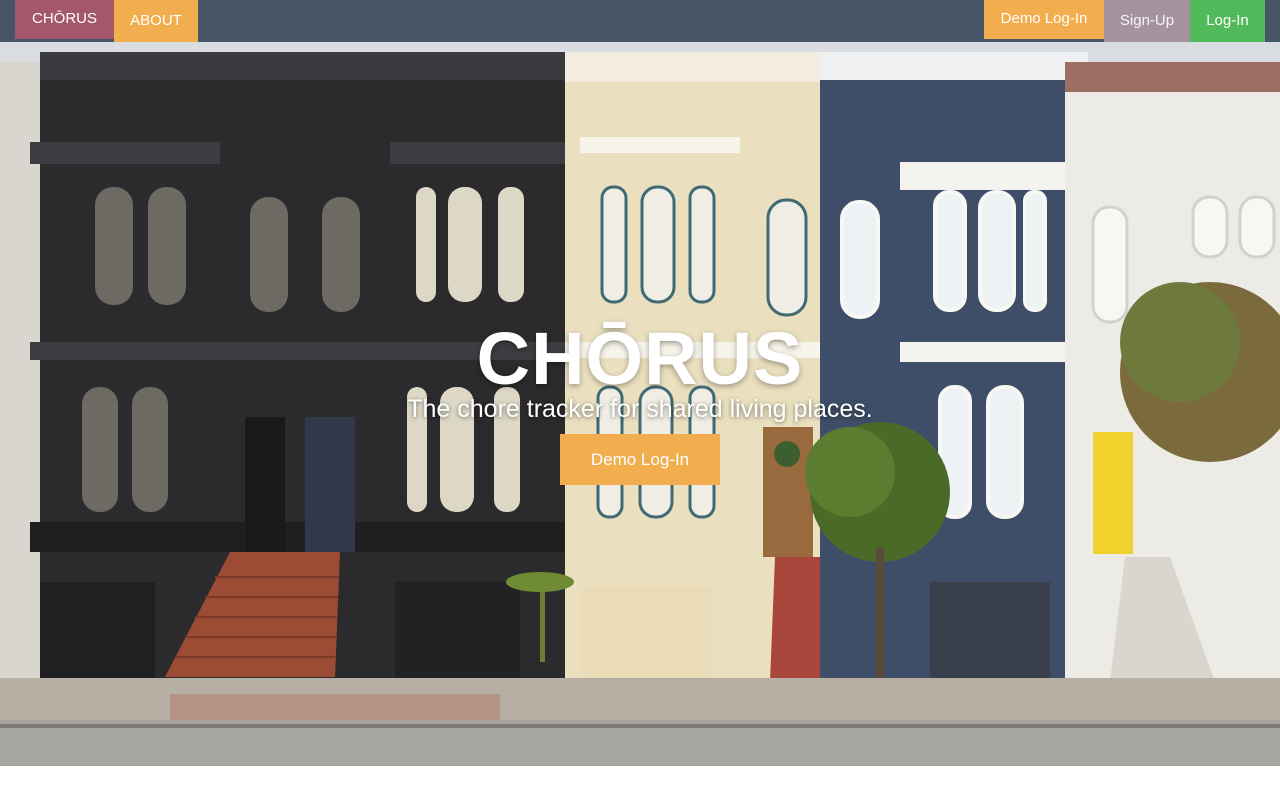  Describe the element at coordinates (1044, 19) in the screenshot. I see `demo-login-button: Demo Log-In` at that location.